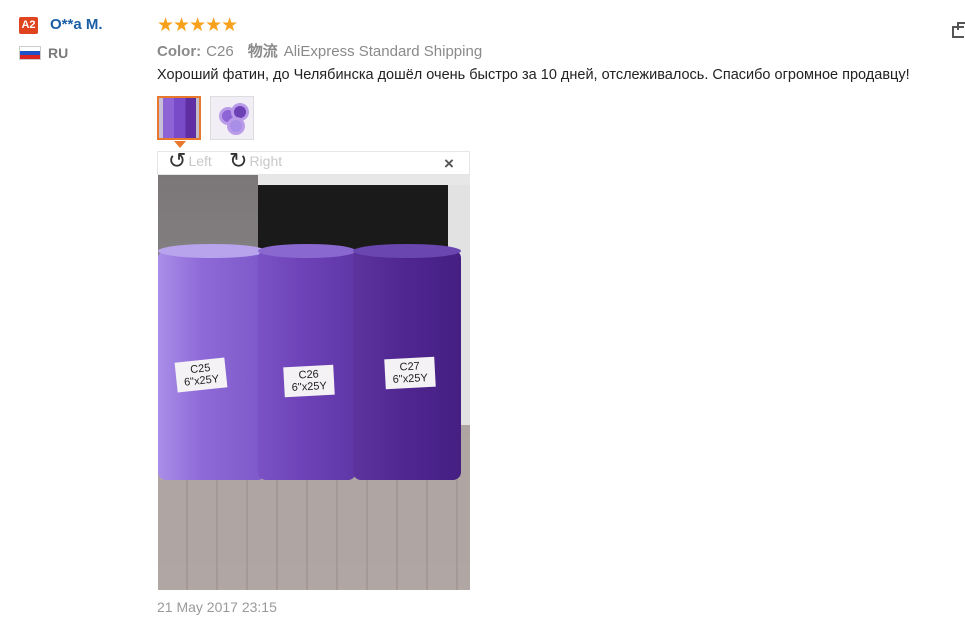 The image size is (965, 632). I want to click on reviewer-country: RU, so click(58, 53).